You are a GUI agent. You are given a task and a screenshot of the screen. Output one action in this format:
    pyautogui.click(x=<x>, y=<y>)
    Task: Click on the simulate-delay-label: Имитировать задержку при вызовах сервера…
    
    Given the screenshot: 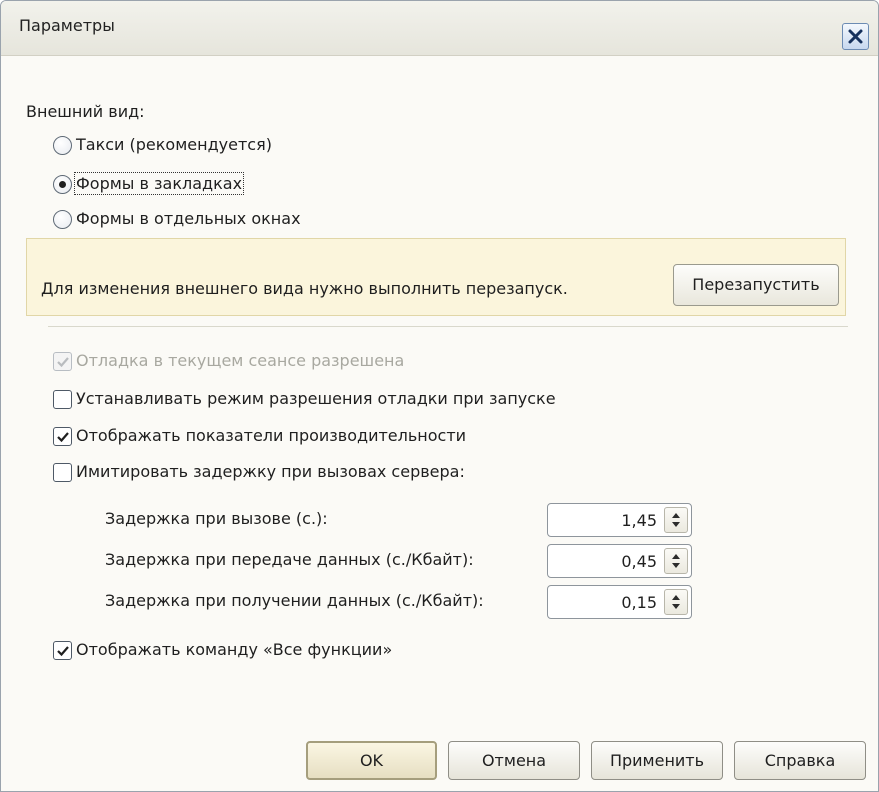 What is the action you would take?
    pyautogui.click(x=270, y=471)
    